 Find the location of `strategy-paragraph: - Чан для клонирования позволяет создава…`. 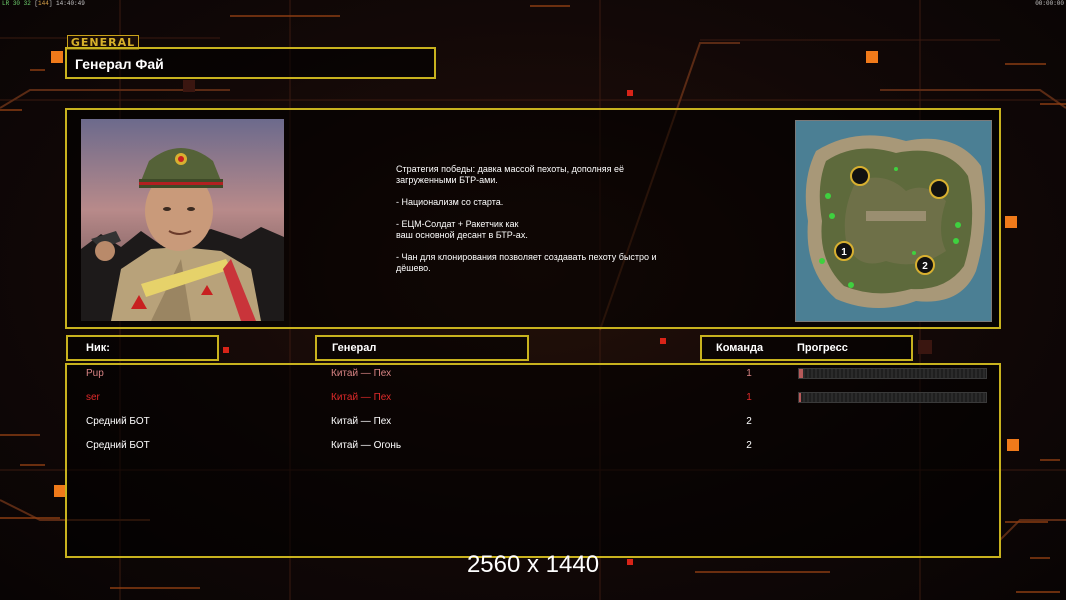

strategy-paragraph: - Чан для клонирования позволяет создава… is located at coordinates (526, 262).